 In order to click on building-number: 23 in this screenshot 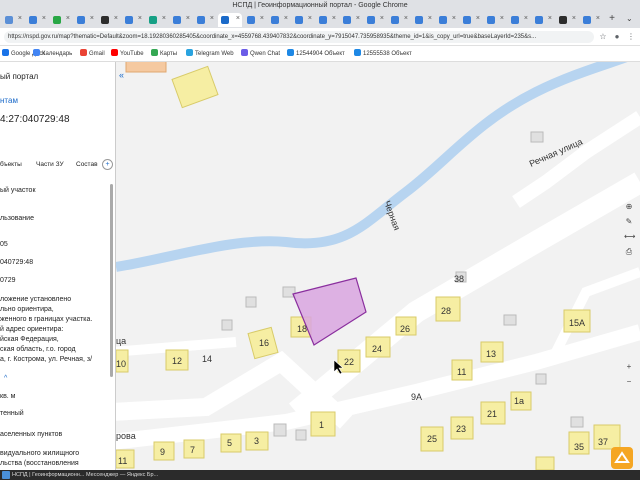, I will do `click(461, 429)`.